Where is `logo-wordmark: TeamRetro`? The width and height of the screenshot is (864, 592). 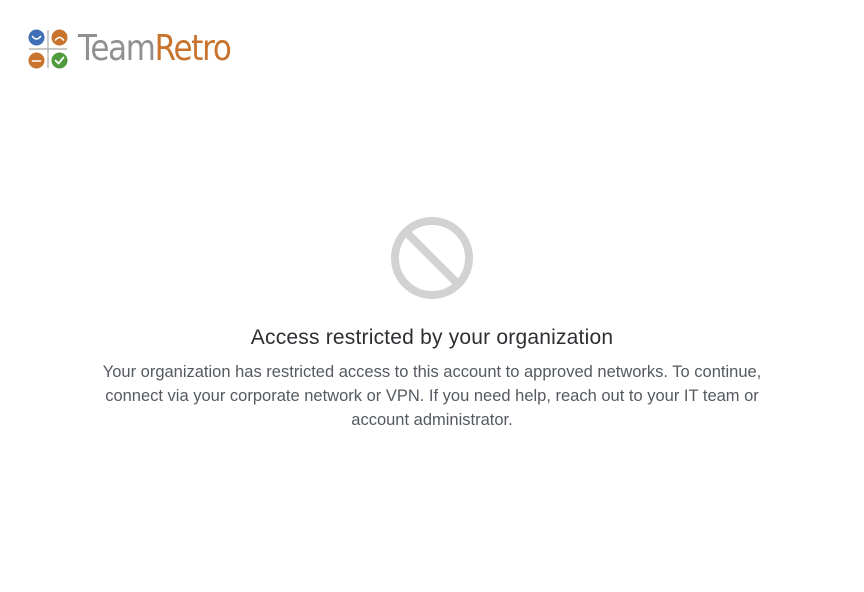 logo-wordmark: TeamRetro is located at coordinates (155, 49).